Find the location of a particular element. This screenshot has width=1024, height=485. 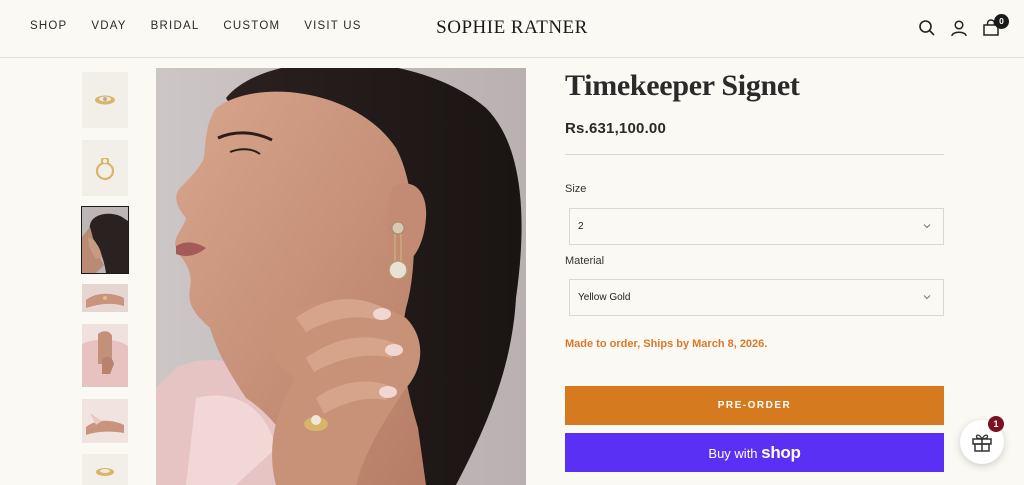

ring-top-icon is located at coordinates (105, 100).